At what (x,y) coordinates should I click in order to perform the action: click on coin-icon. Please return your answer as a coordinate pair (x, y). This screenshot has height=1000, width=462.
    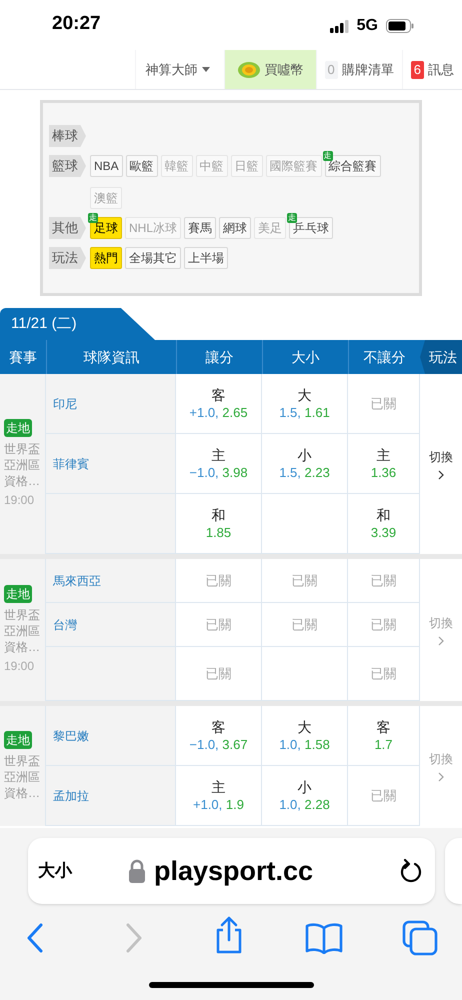
    Looking at the image, I should click on (248, 69).